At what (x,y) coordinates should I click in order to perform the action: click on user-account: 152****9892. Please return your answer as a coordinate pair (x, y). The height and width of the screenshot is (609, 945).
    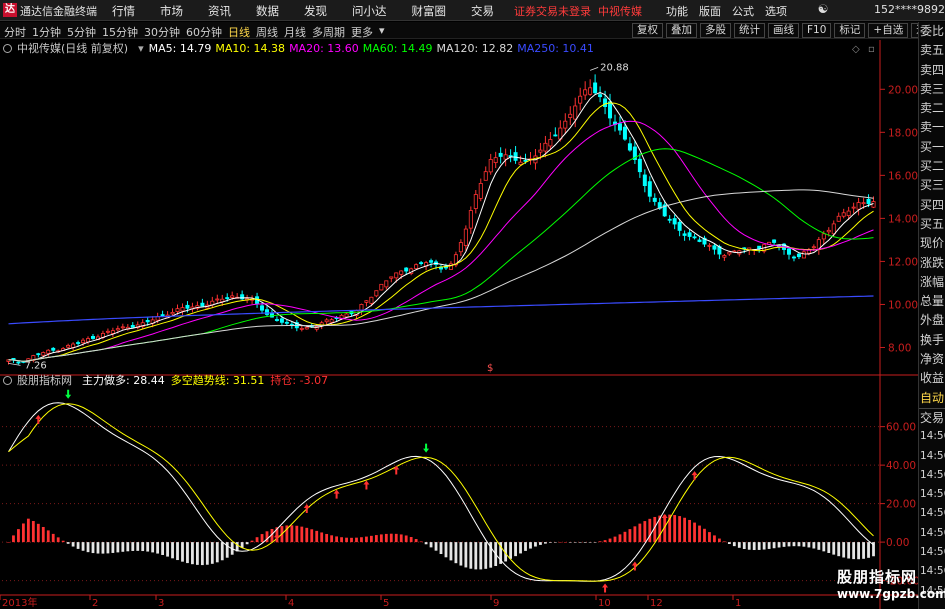
    Looking at the image, I should click on (909, 9).